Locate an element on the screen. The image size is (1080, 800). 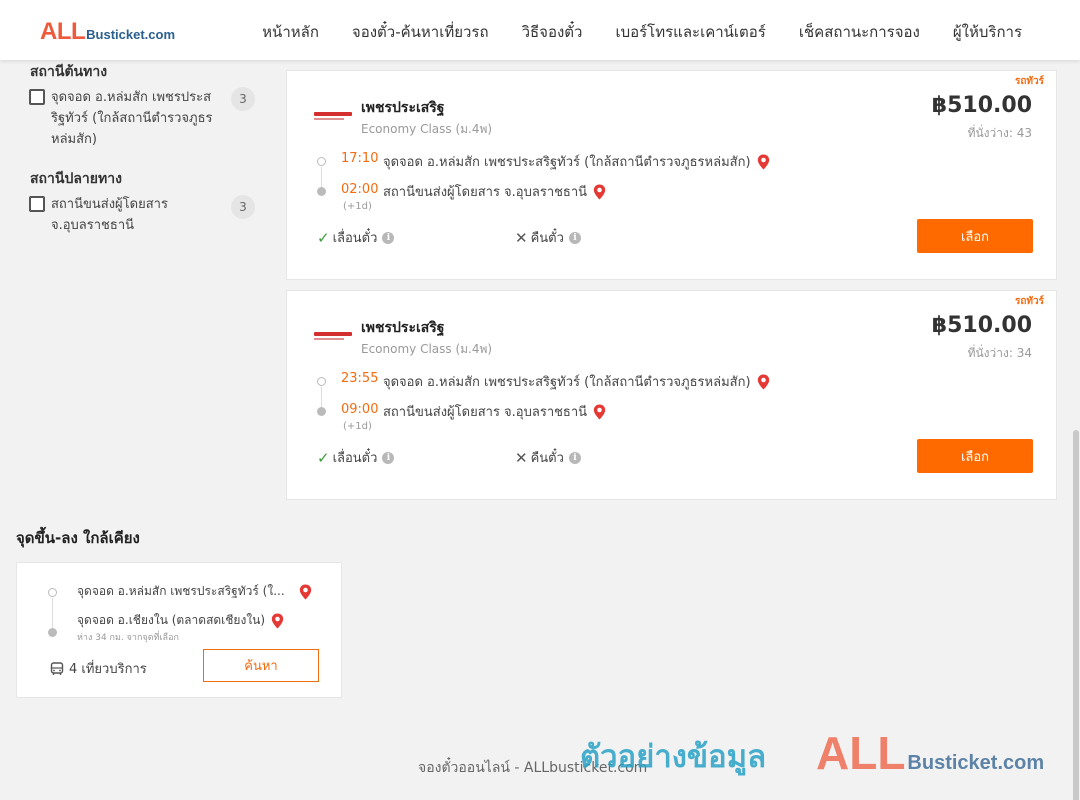
nav-phone-counters: เบอร์โทรและเคาน์เตอร์ is located at coordinates (690, 32).